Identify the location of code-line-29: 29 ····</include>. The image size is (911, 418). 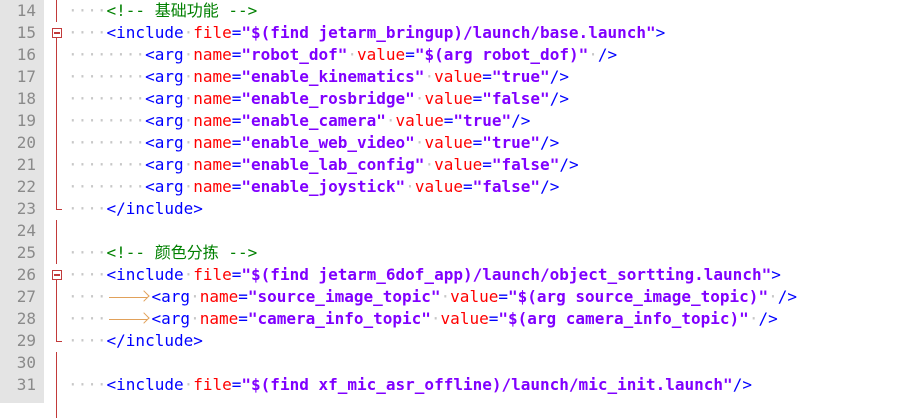
(455, 341).